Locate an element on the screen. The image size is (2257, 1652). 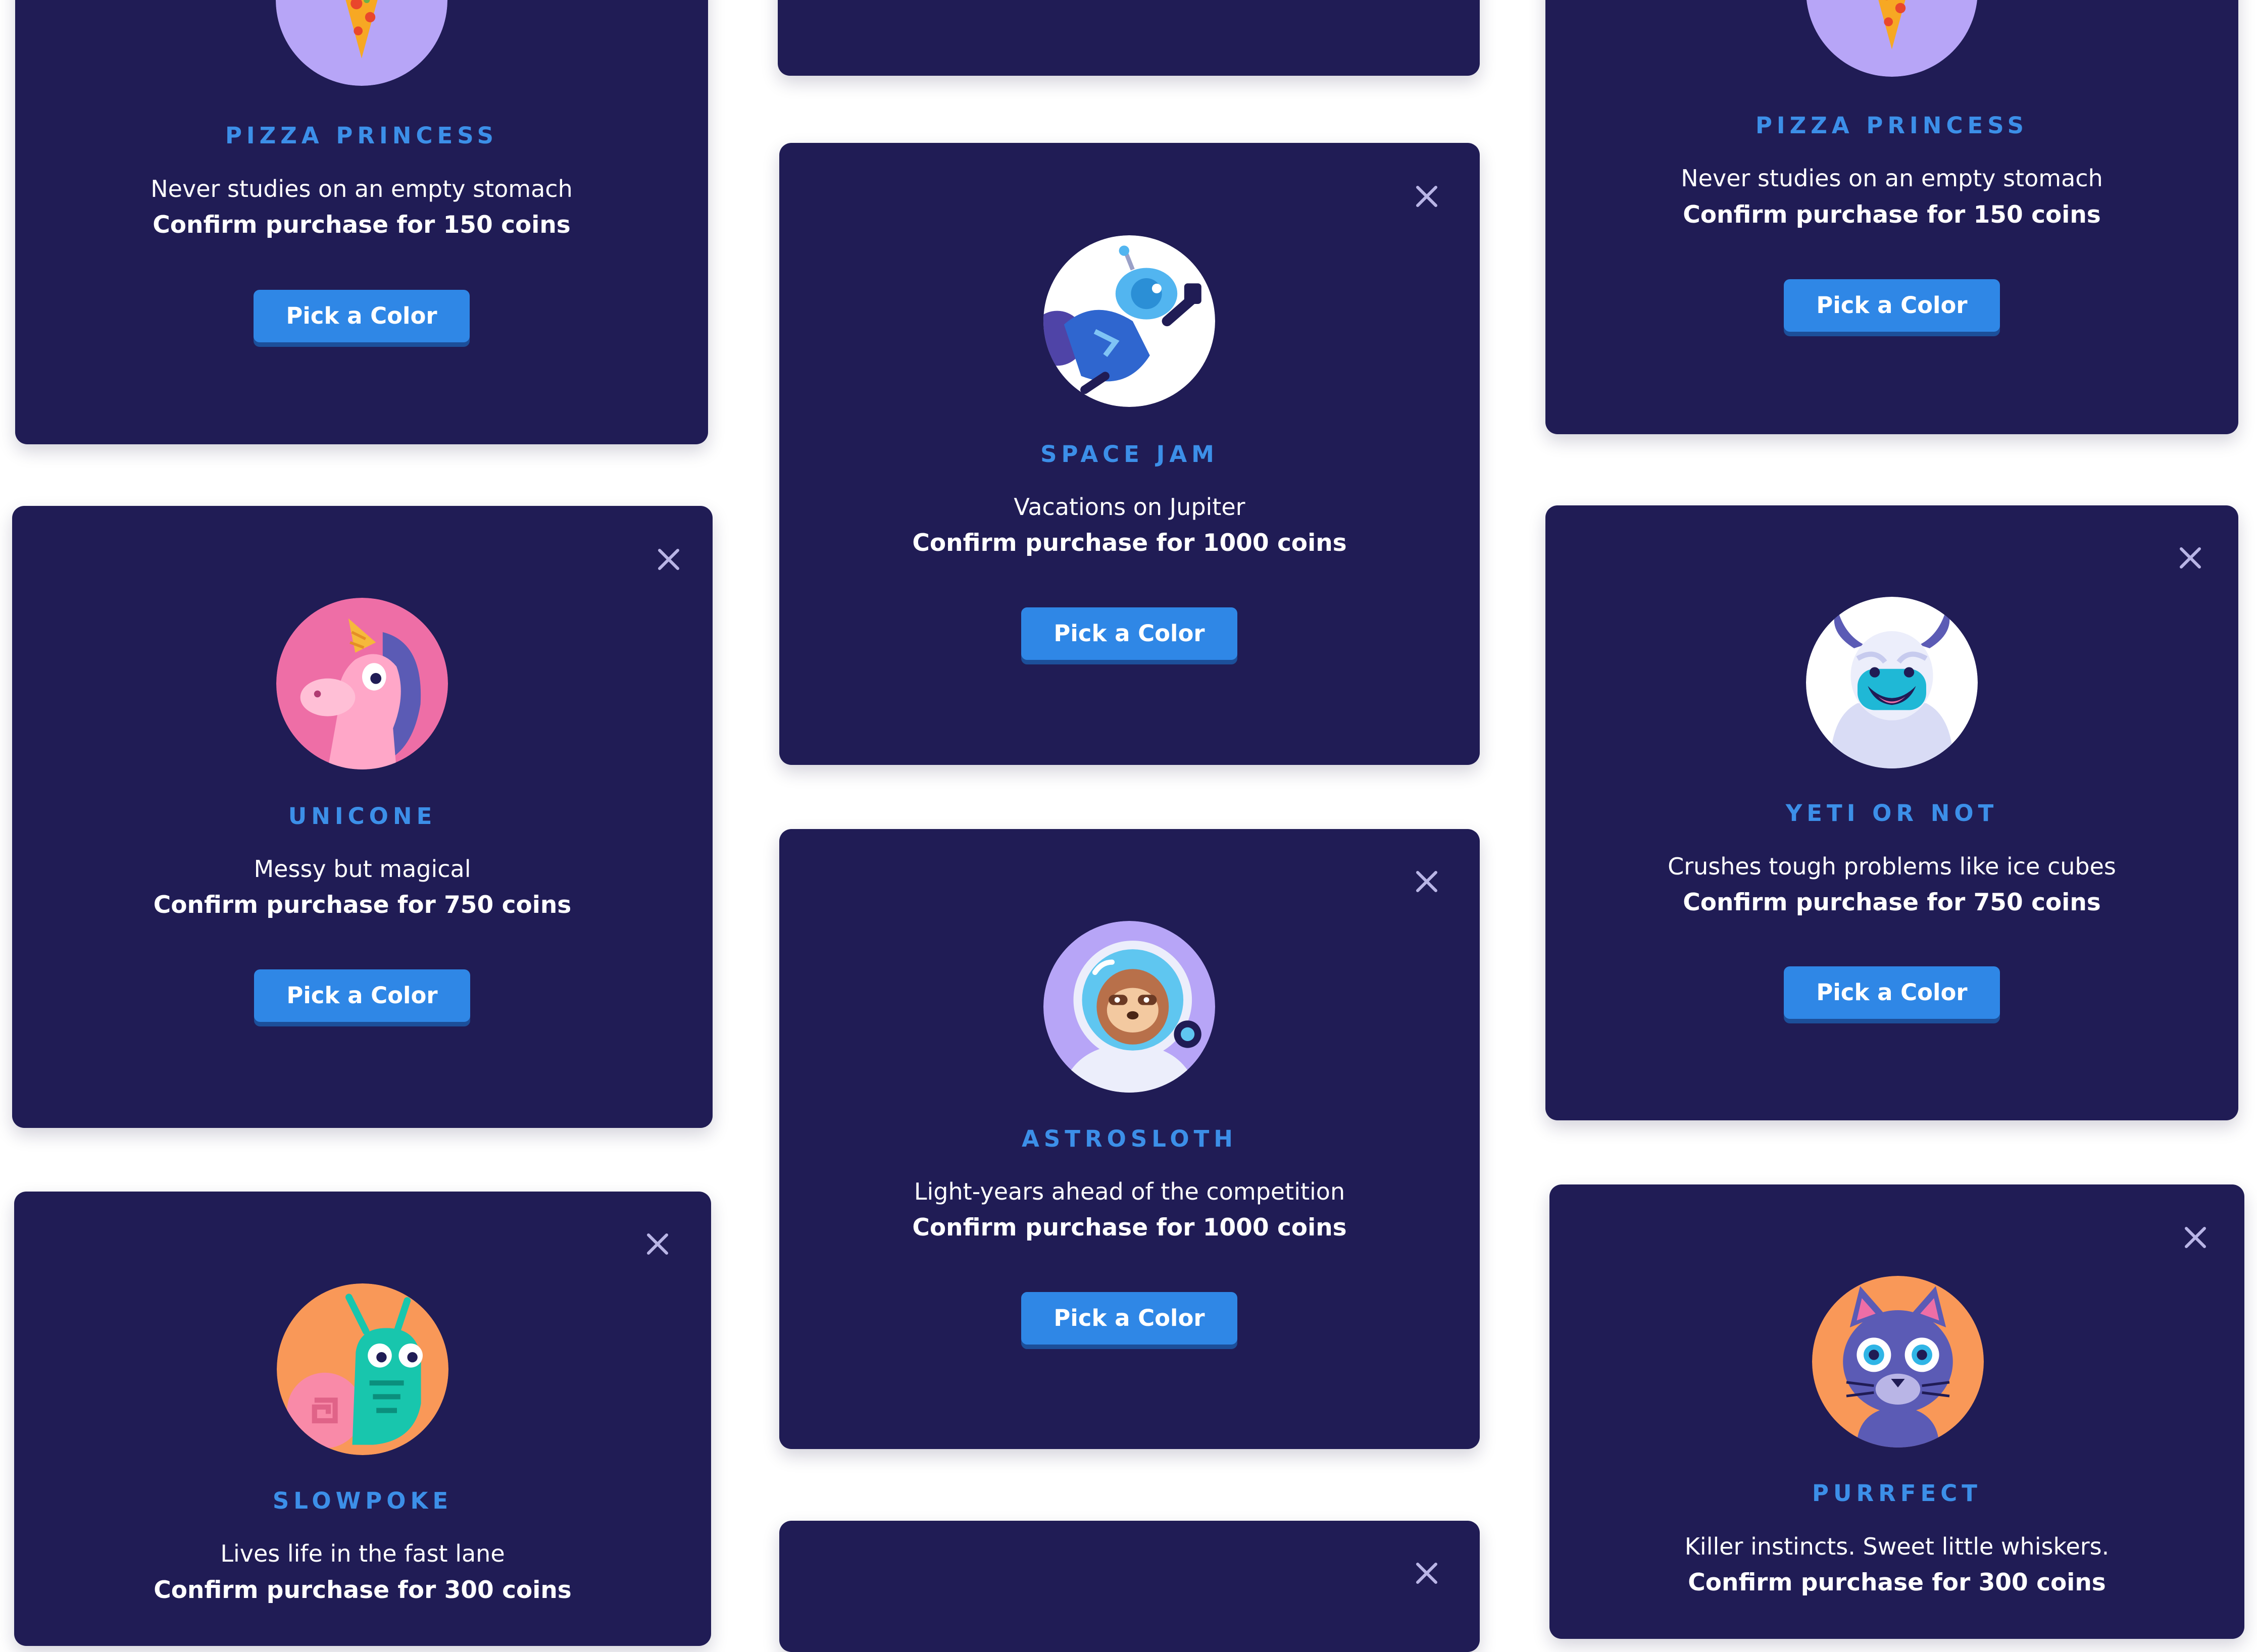
character-name: PURRFECT is located at coordinates (1896, 1493).